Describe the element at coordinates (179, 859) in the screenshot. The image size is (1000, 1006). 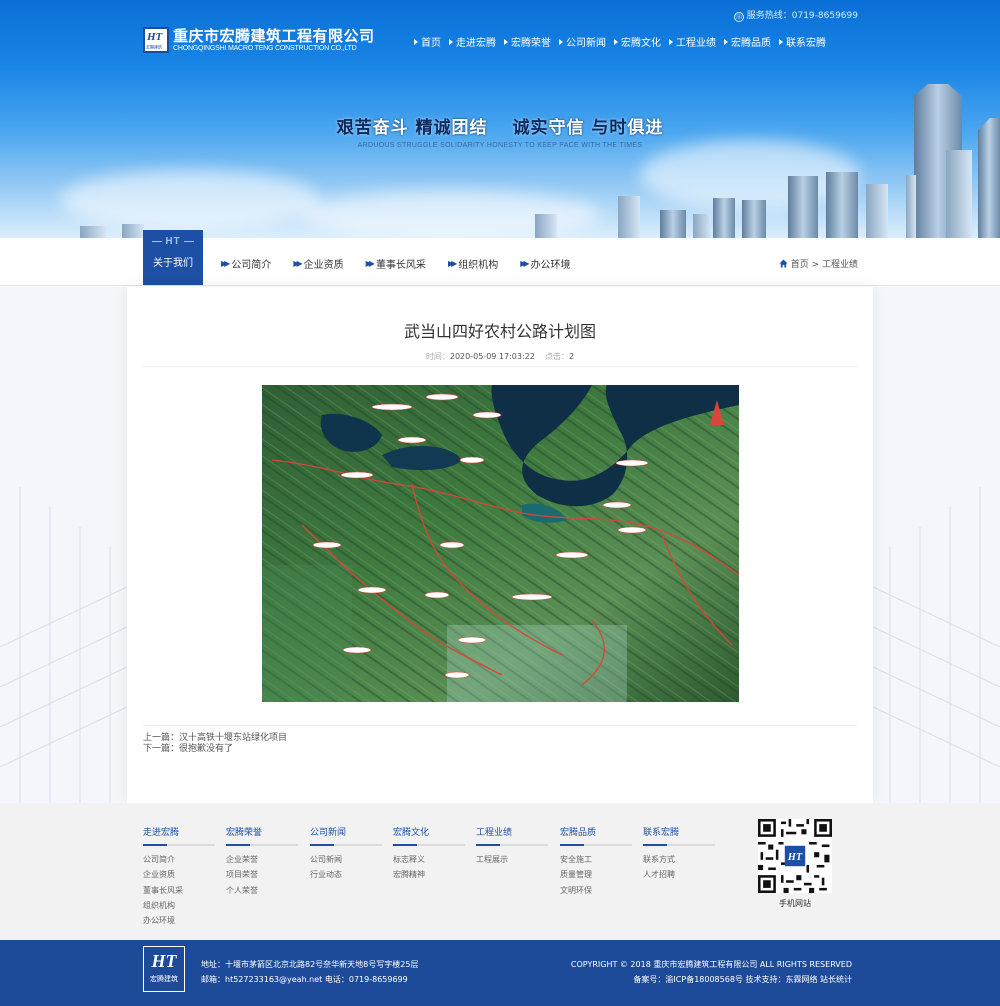
I see `footer-link: 公司简介` at that location.